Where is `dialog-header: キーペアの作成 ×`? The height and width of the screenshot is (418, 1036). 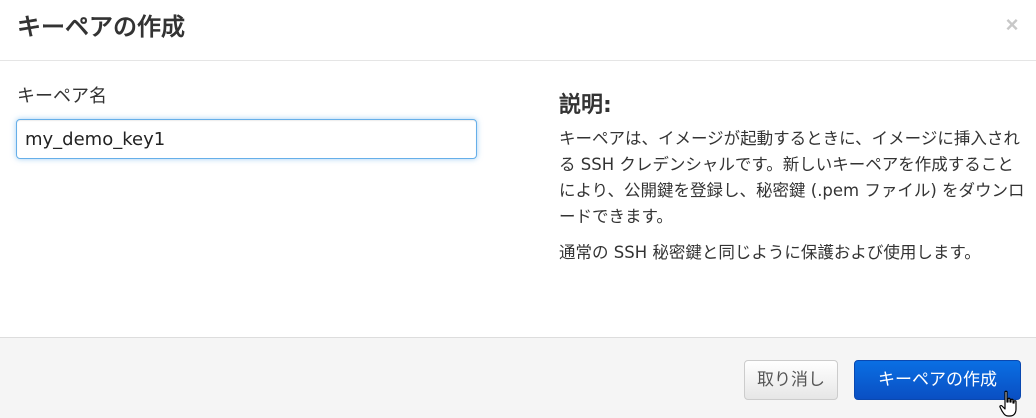
dialog-header: キーペアの作成 × is located at coordinates (518, 30).